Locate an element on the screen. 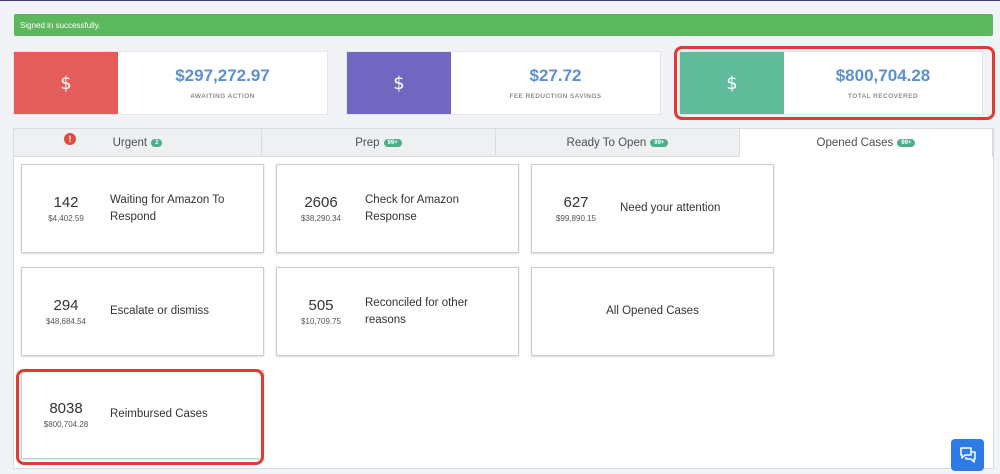 Image resolution: width=1000 pixels, height=474 pixels. card-need-your-attention: 627 $99,890.15 Need your attention is located at coordinates (652, 208).